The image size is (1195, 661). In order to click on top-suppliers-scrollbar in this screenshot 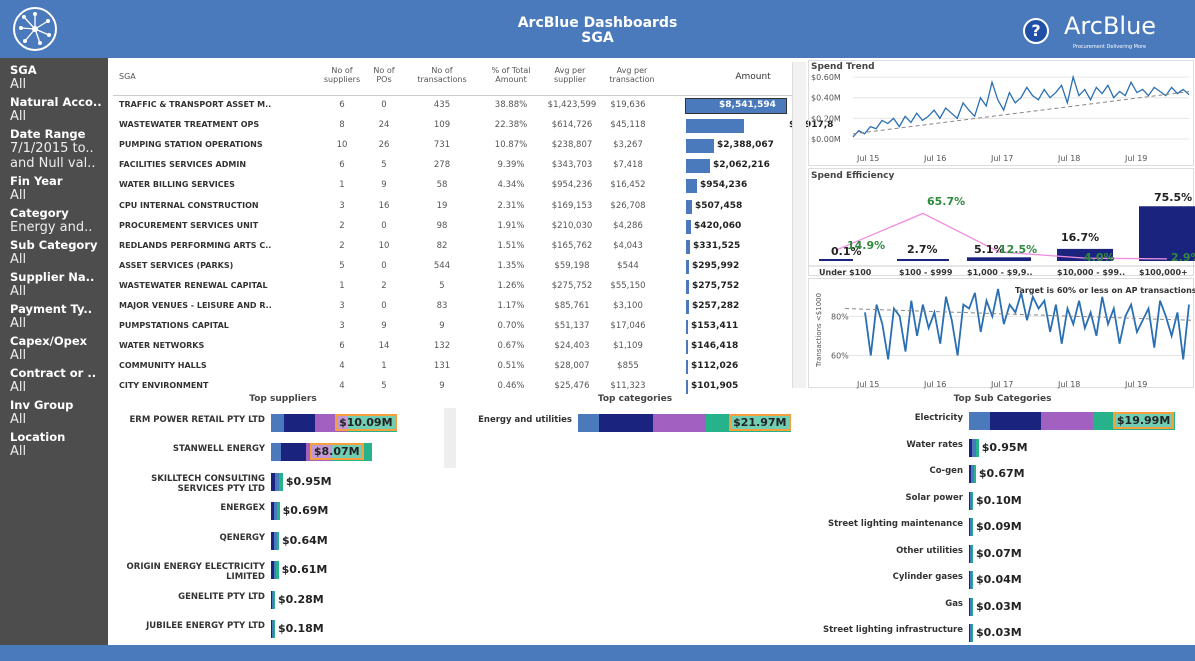, I will do `click(450, 438)`.